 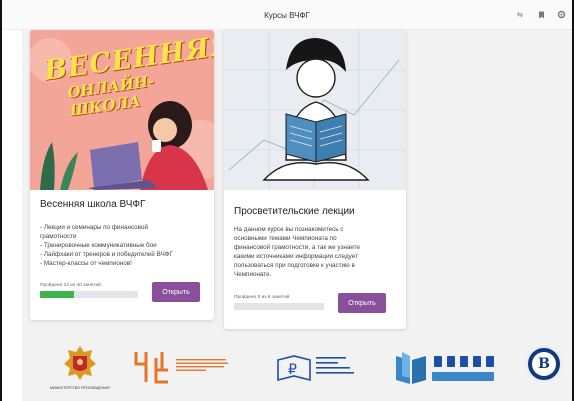 I want to click on description-line: грамотности, so click(x=58, y=236).